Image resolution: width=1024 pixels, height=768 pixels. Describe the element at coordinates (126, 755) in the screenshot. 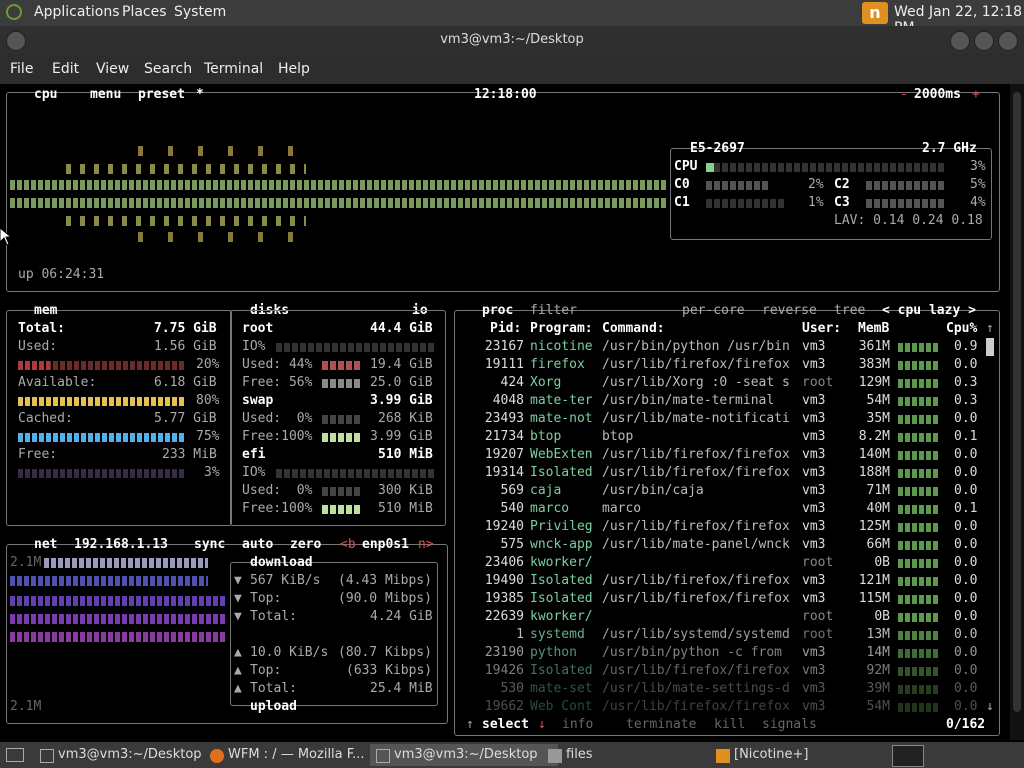

I see `task-terminal-1: vm3@vm3:~/Desktop` at that location.